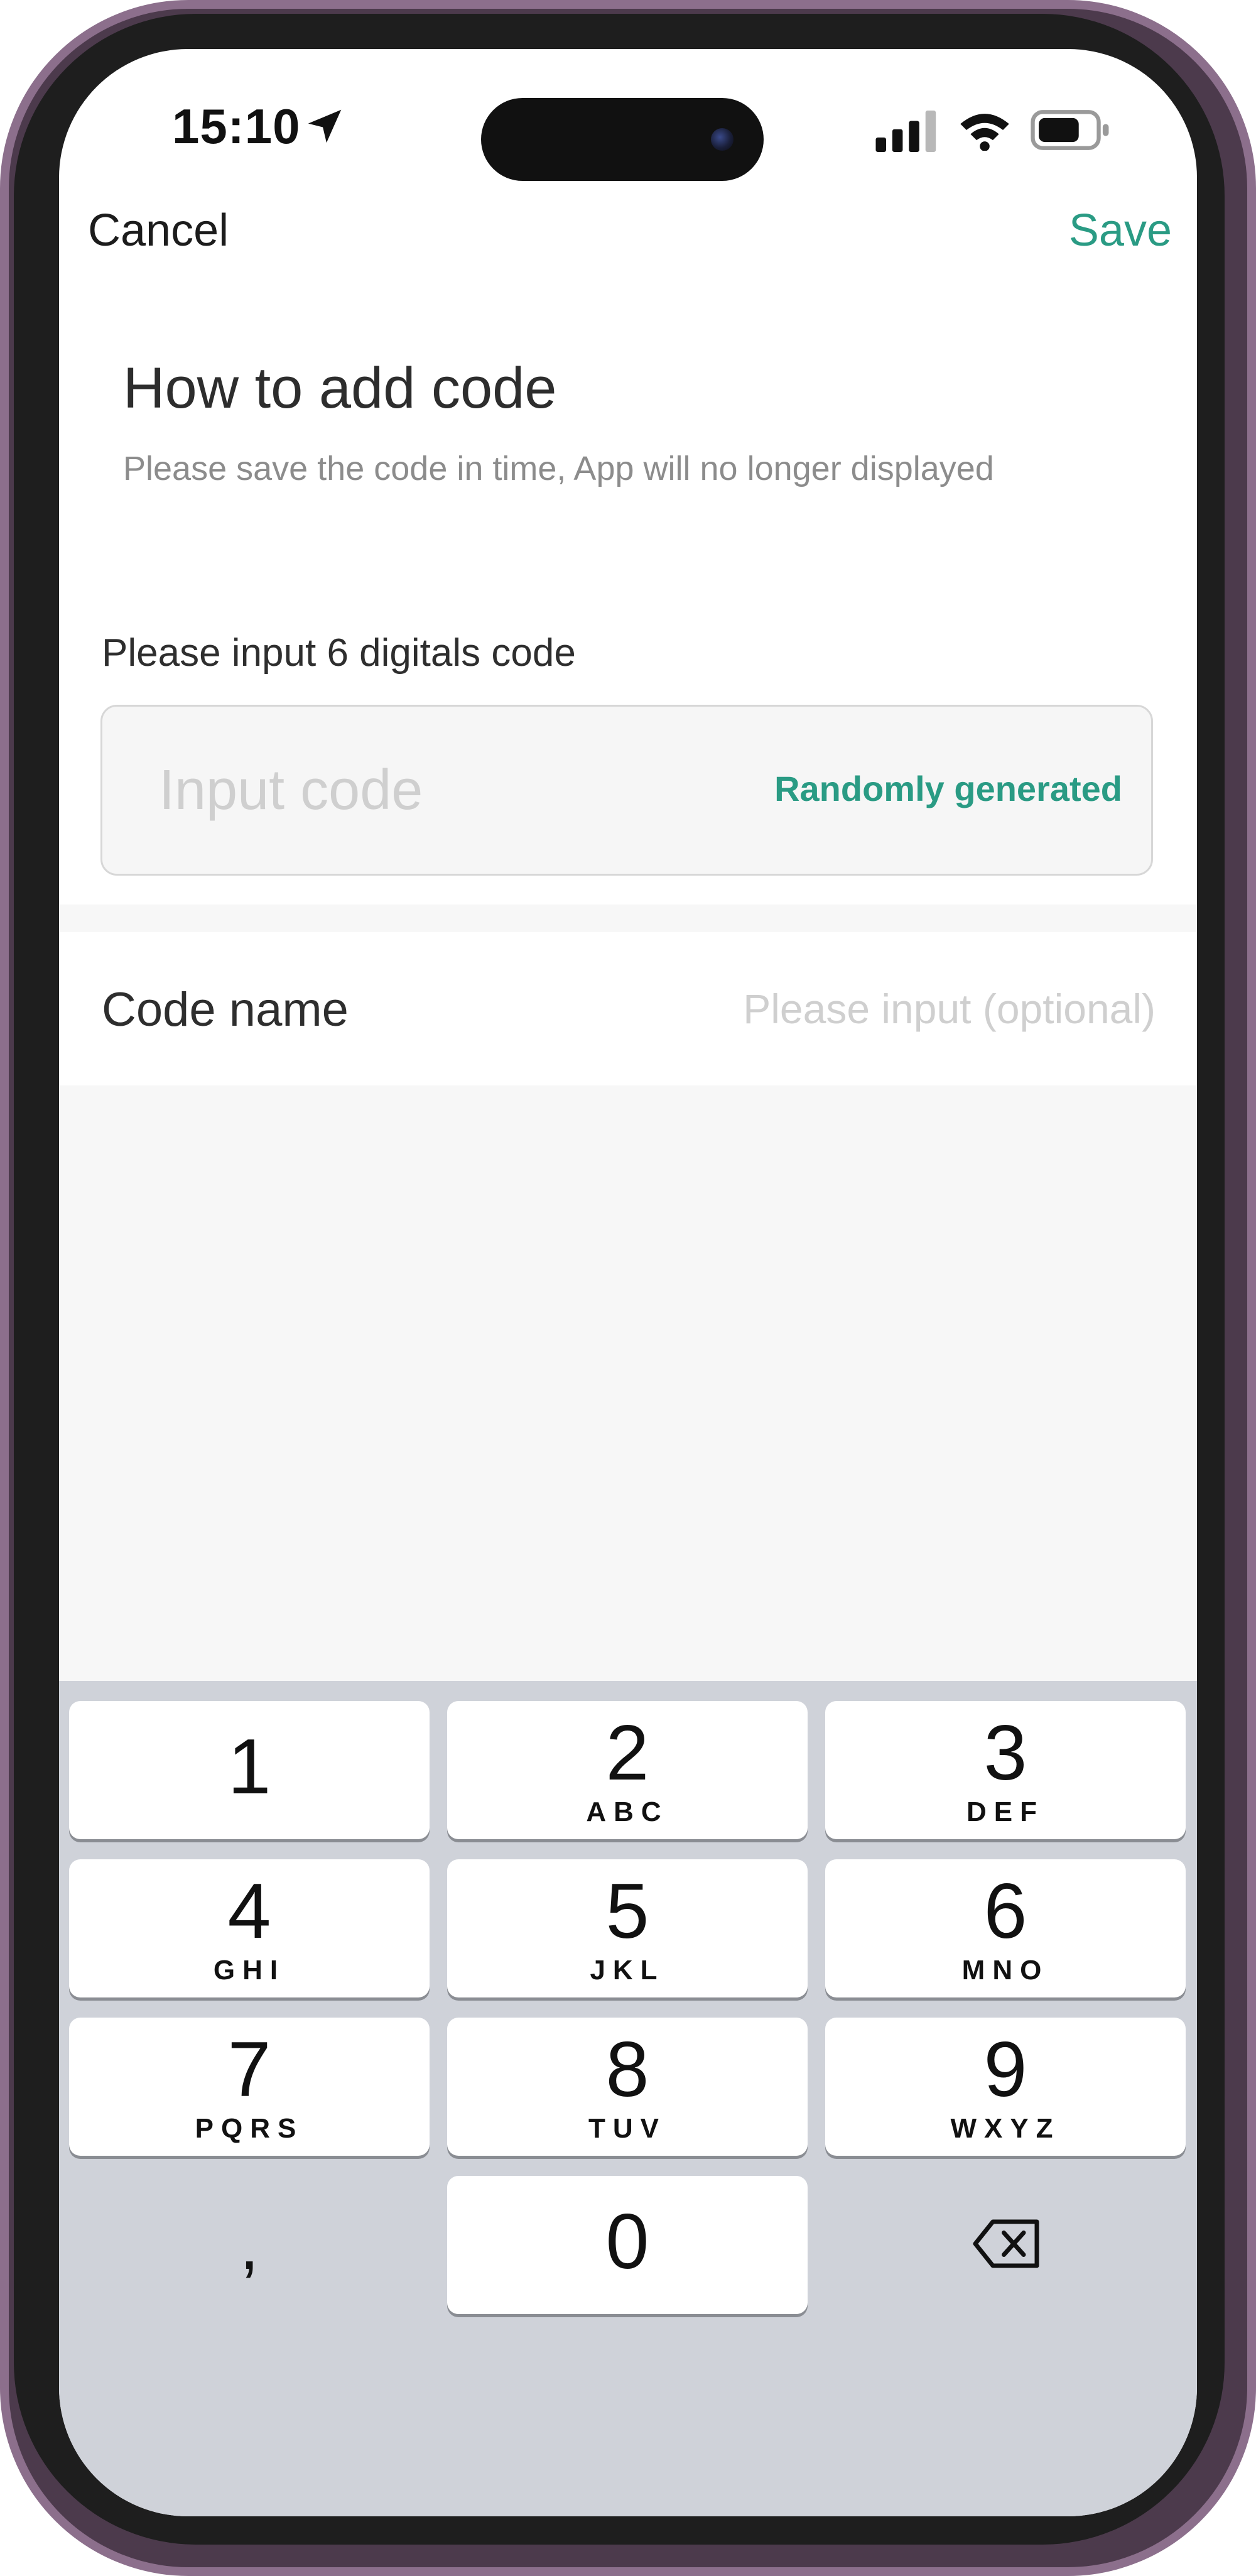 This screenshot has height=2576, width=1256. Describe the element at coordinates (1121, 230) in the screenshot. I see `save-button: Save` at that location.